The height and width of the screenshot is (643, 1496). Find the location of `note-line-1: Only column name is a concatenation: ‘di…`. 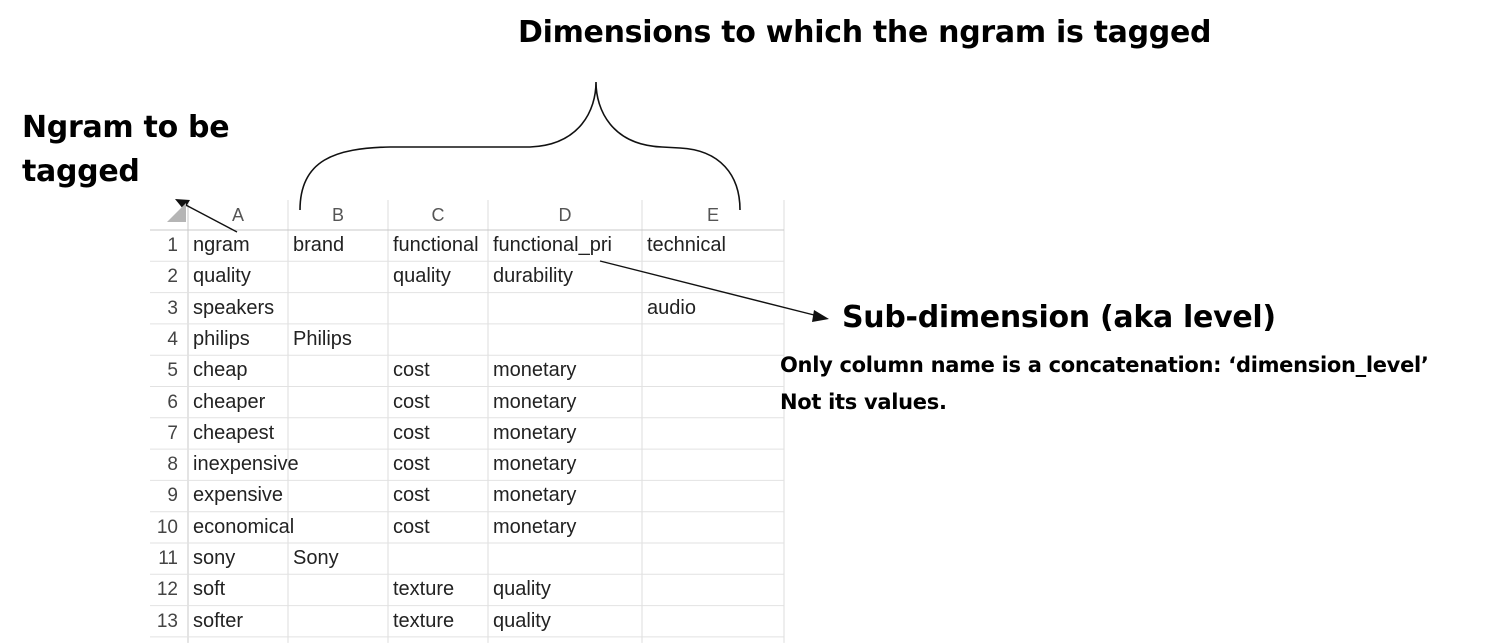

note-line-1: Only column name is a concatenation: ‘di… is located at coordinates (1104, 365).